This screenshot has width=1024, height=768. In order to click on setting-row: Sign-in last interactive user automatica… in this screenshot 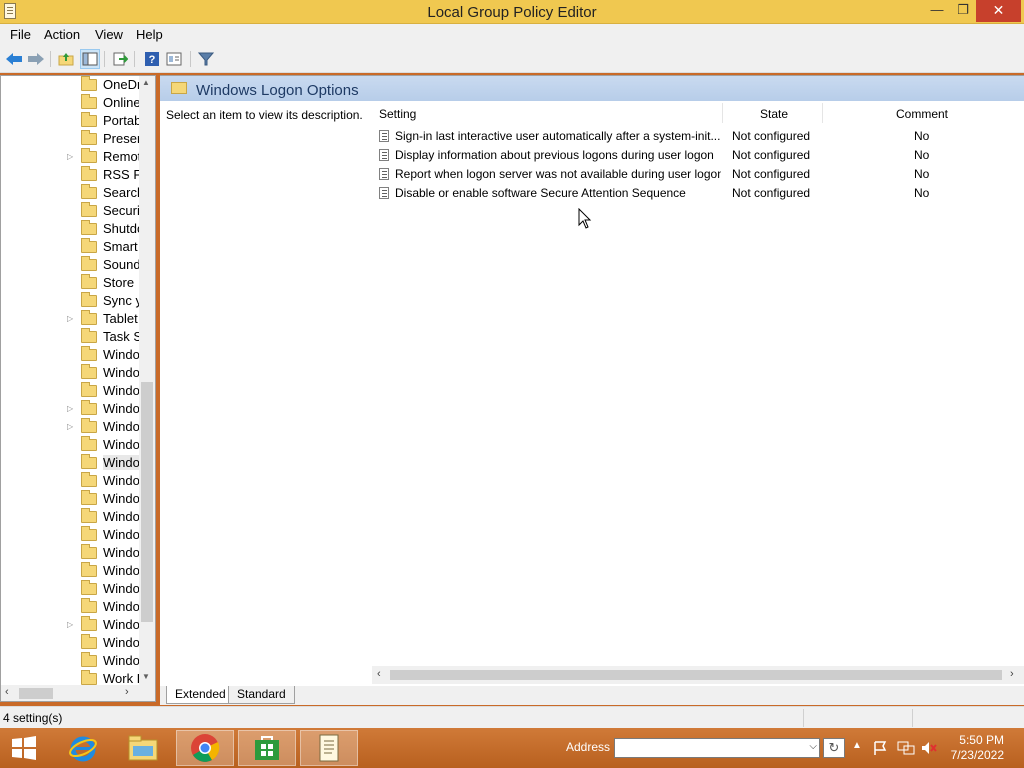, I will do `click(700, 136)`.